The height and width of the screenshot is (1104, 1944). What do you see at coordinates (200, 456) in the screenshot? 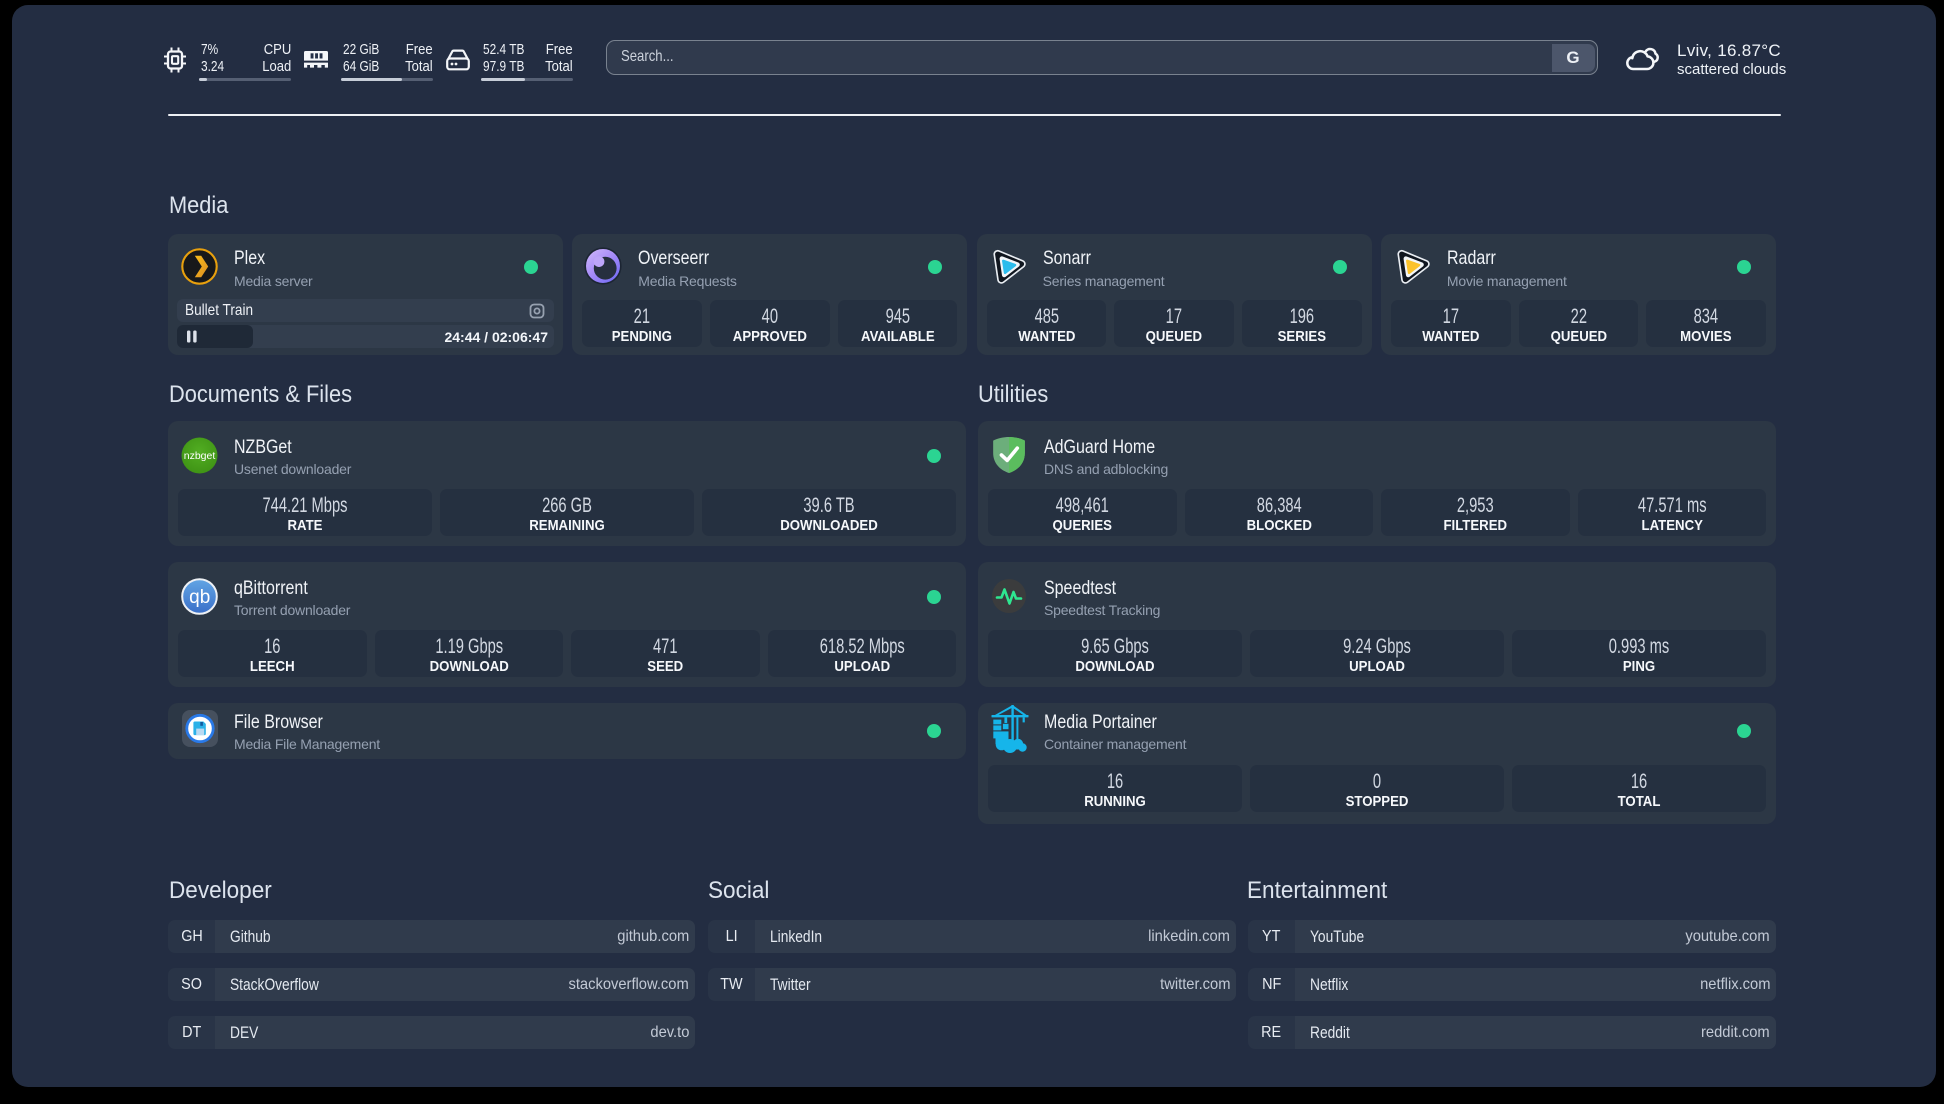
I see `svg-text: nzbget` at bounding box center [200, 456].